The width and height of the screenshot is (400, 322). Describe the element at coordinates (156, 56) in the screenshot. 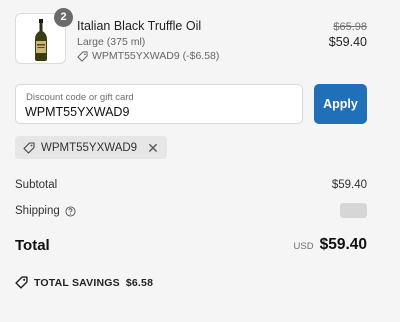

I see `product-discount-text: WPMT55YXWAD9 (-$6.58)` at that location.